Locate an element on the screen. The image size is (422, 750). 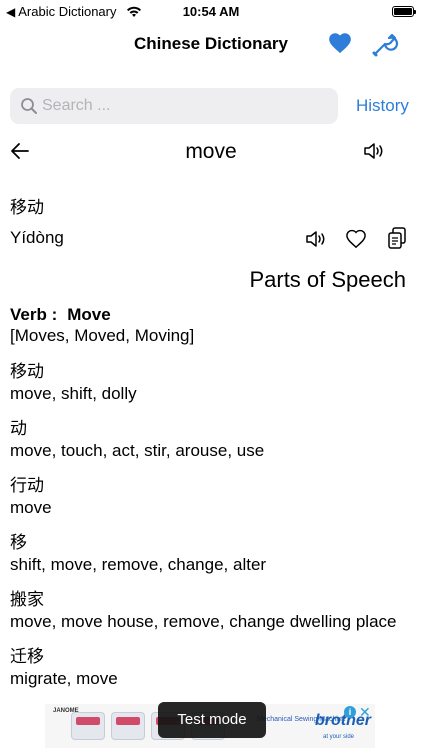
entry-hanzi: 行动 is located at coordinates (27, 485).